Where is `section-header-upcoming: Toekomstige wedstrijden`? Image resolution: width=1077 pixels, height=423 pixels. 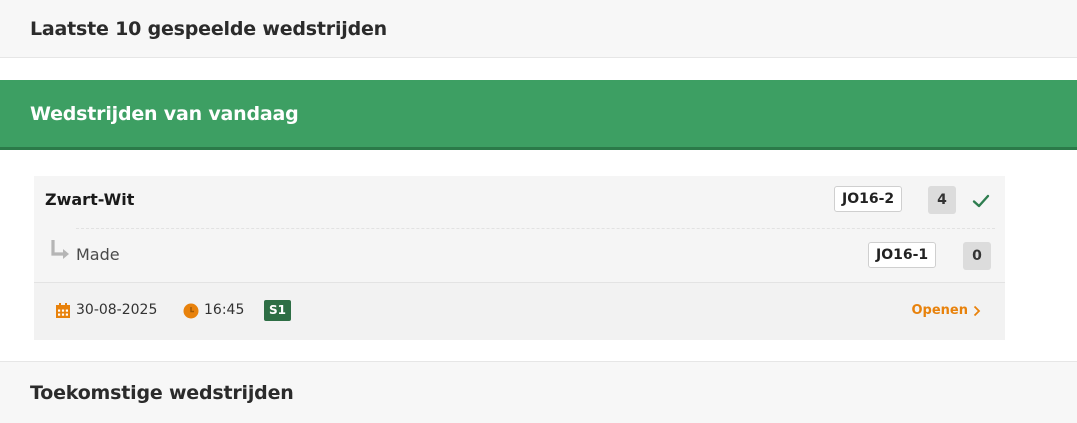
section-header-upcoming: Toekomstige wedstrijden is located at coordinates (538, 392).